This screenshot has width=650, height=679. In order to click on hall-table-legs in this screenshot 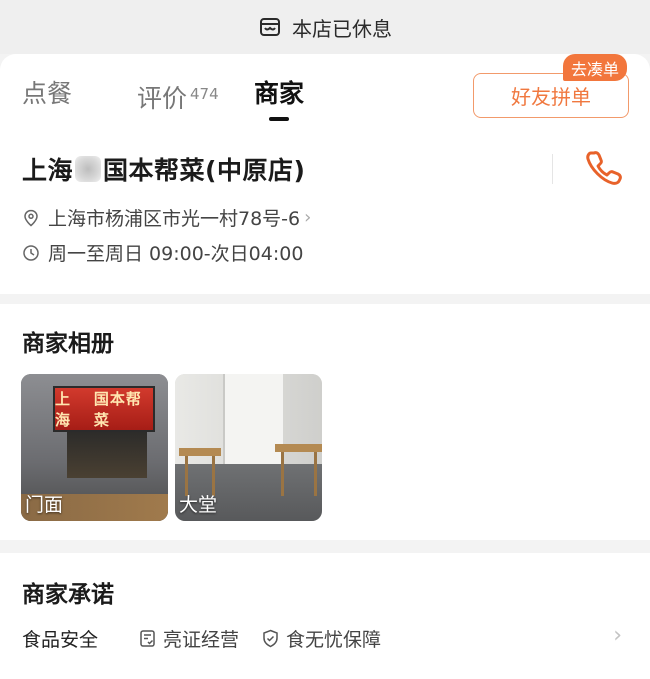, I will do `click(299, 474)`.